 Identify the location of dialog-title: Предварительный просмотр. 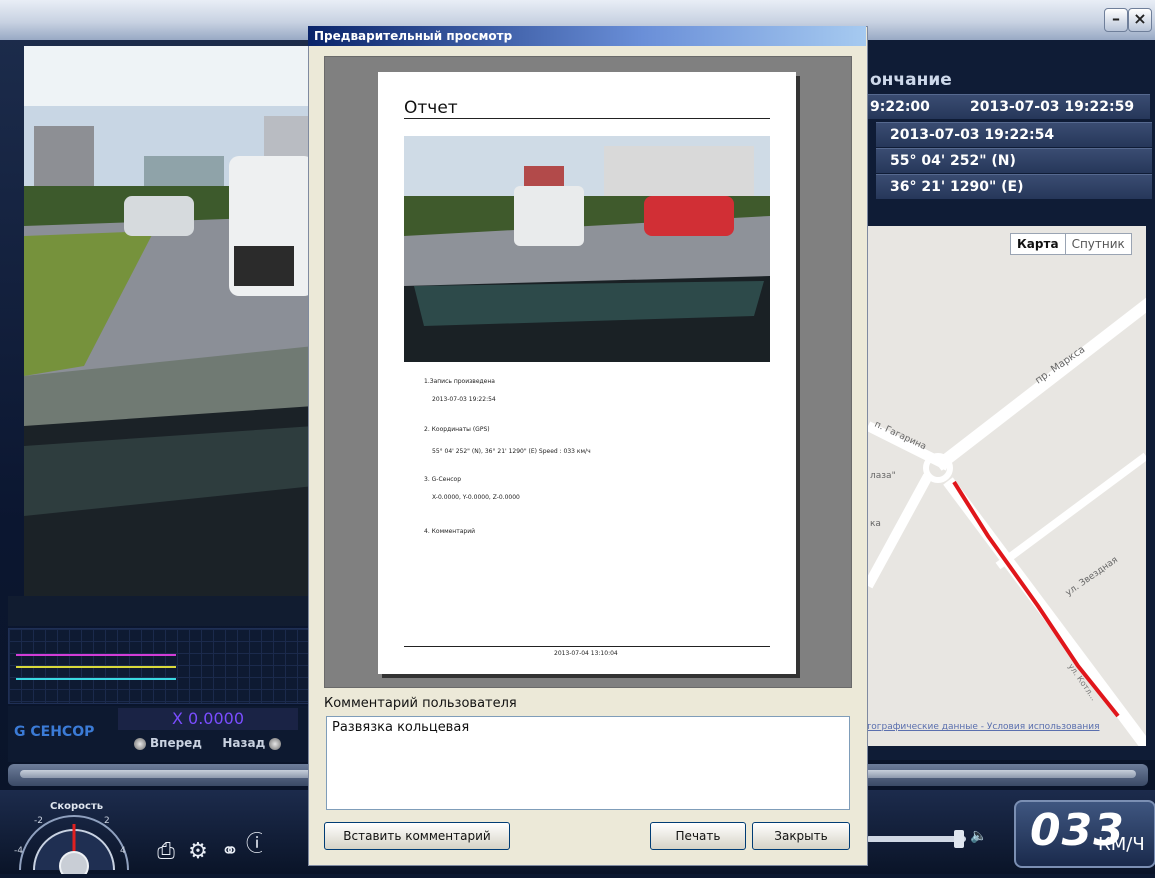
(413, 36).